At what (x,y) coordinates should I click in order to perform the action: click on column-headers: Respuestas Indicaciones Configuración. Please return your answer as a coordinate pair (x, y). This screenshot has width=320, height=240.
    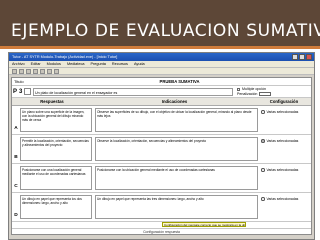
    Looking at the image, I should click on (161, 102).